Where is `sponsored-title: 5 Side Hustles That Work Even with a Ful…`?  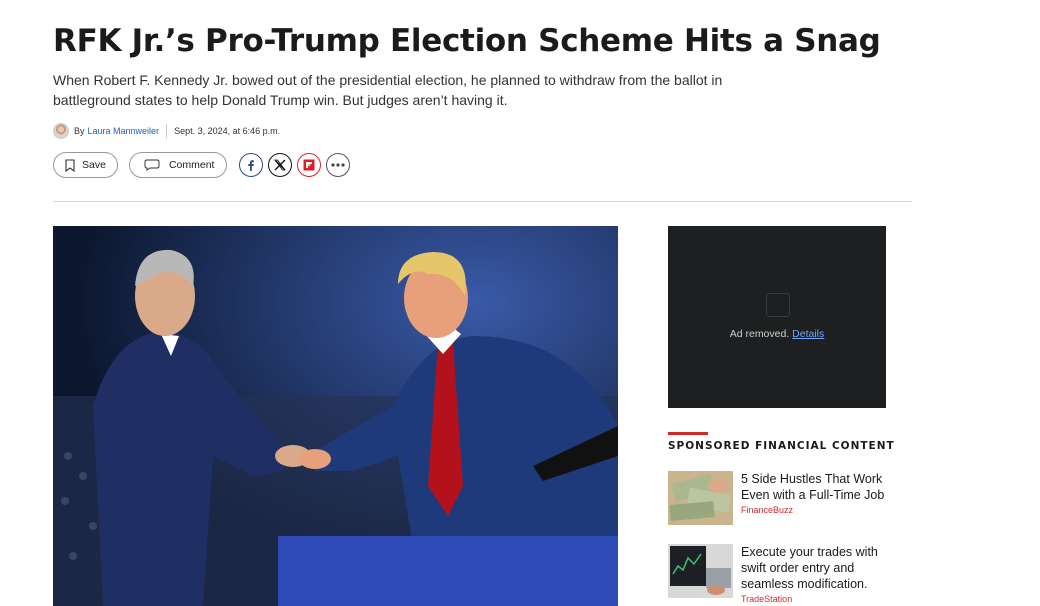 sponsored-title: 5 Side Hustles That Work Even with a Ful… is located at coordinates (816, 487).